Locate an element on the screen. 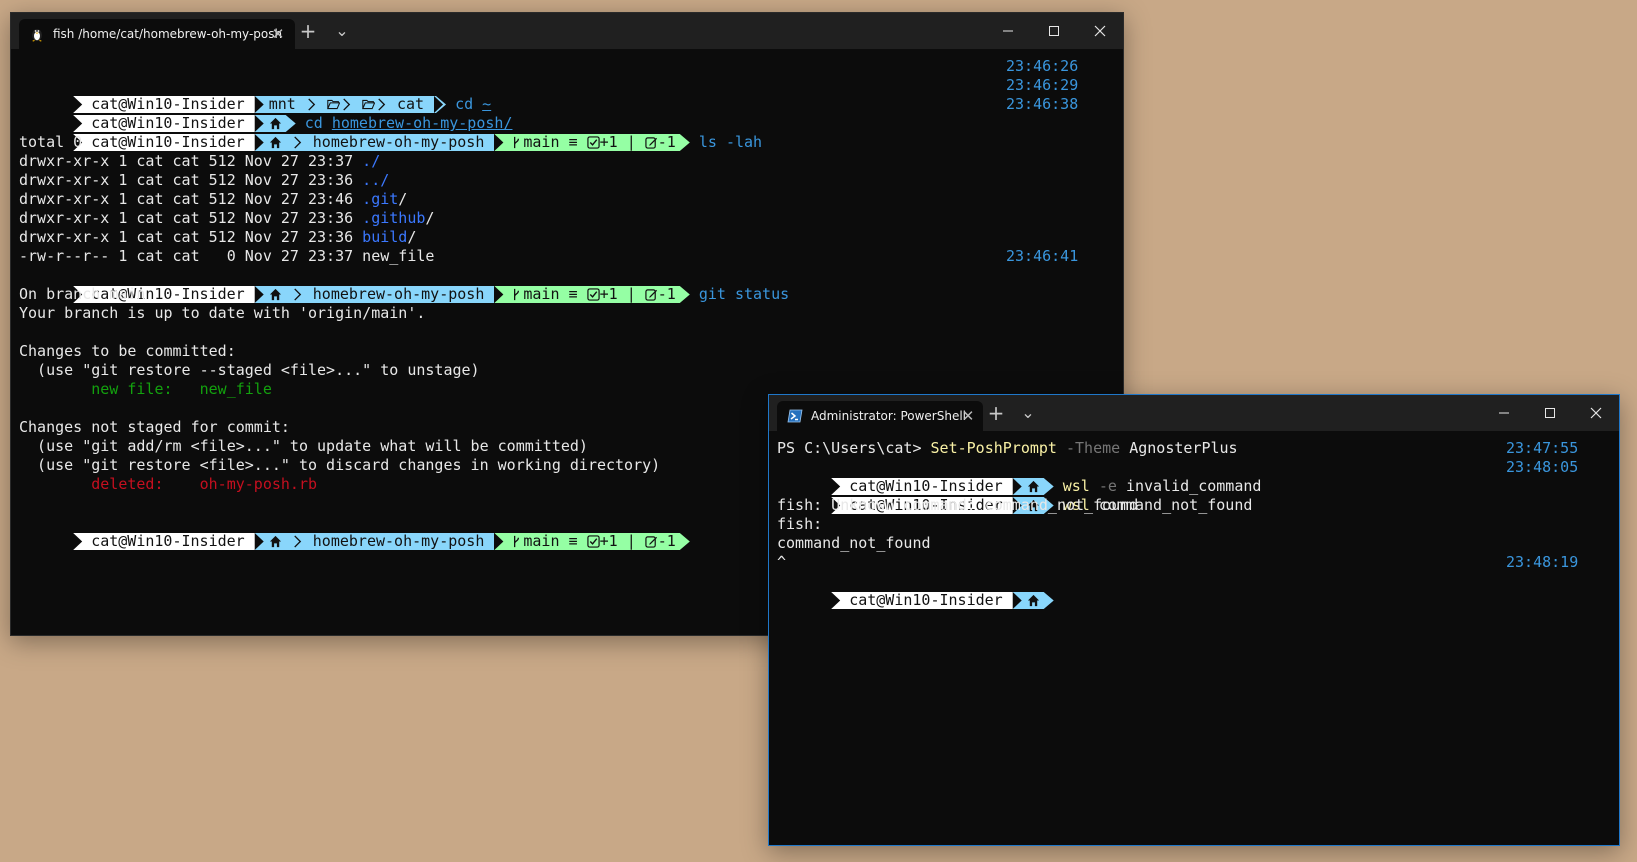 The height and width of the screenshot is (862, 1637). powershell-icon is located at coordinates (795, 416).